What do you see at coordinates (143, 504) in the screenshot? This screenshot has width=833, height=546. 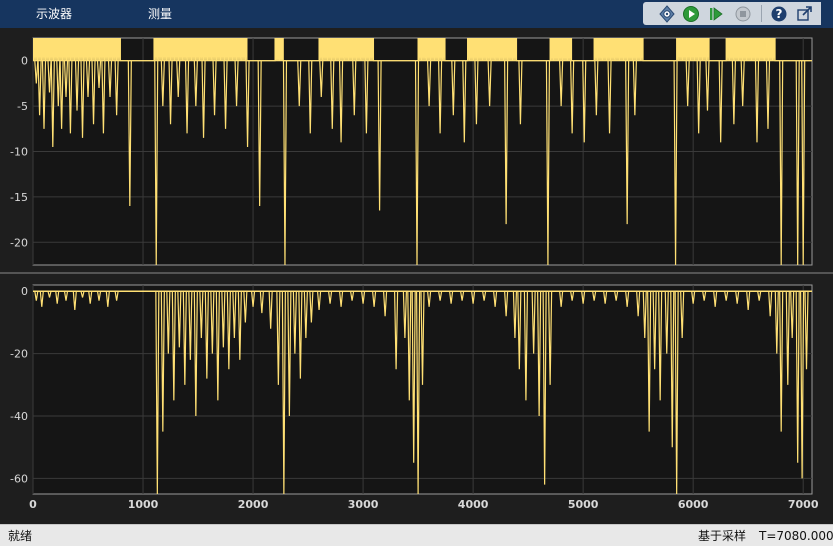 I see `x-tick-label: 1000` at bounding box center [143, 504].